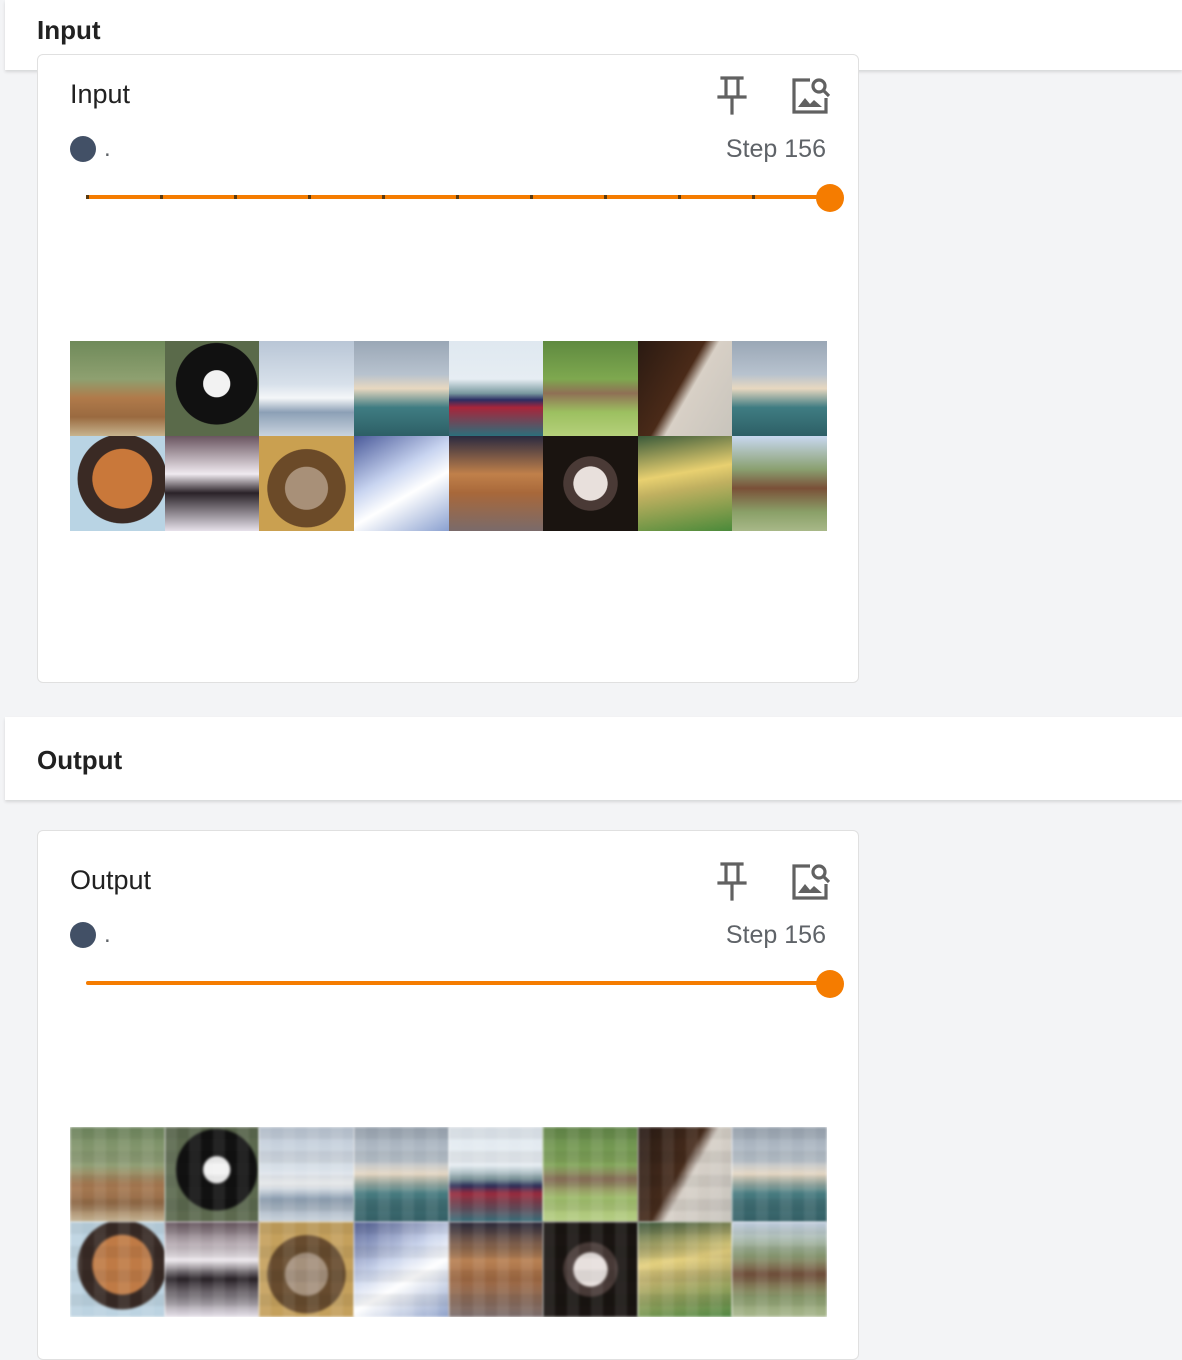  What do you see at coordinates (80, 760) in the screenshot?
I see `section-header-title: Output` at bounding box center [80, 760].